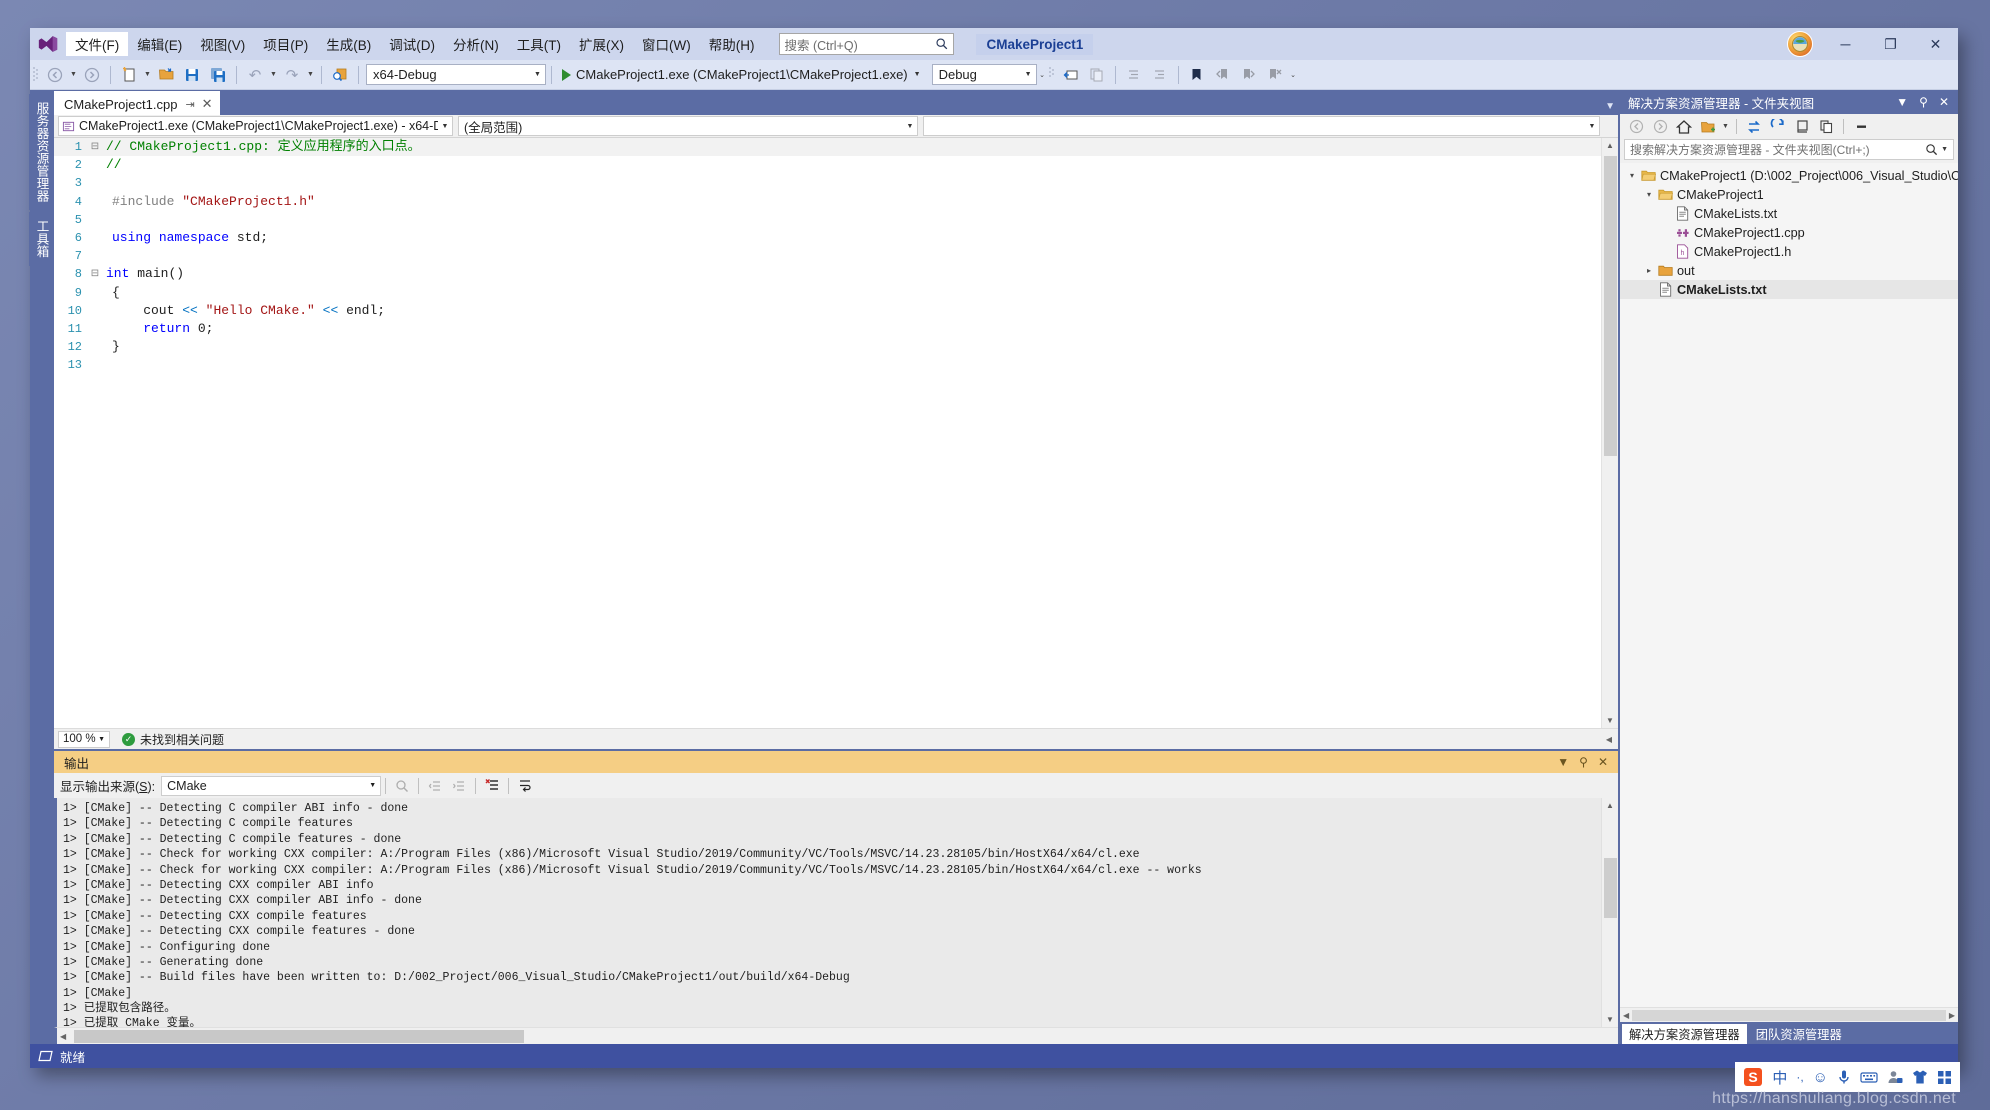  What do you see at coordinates (732, 44) in the screenshot?
I see `menu-item-help: 帮助(H)` at bounding box center [732, 44].